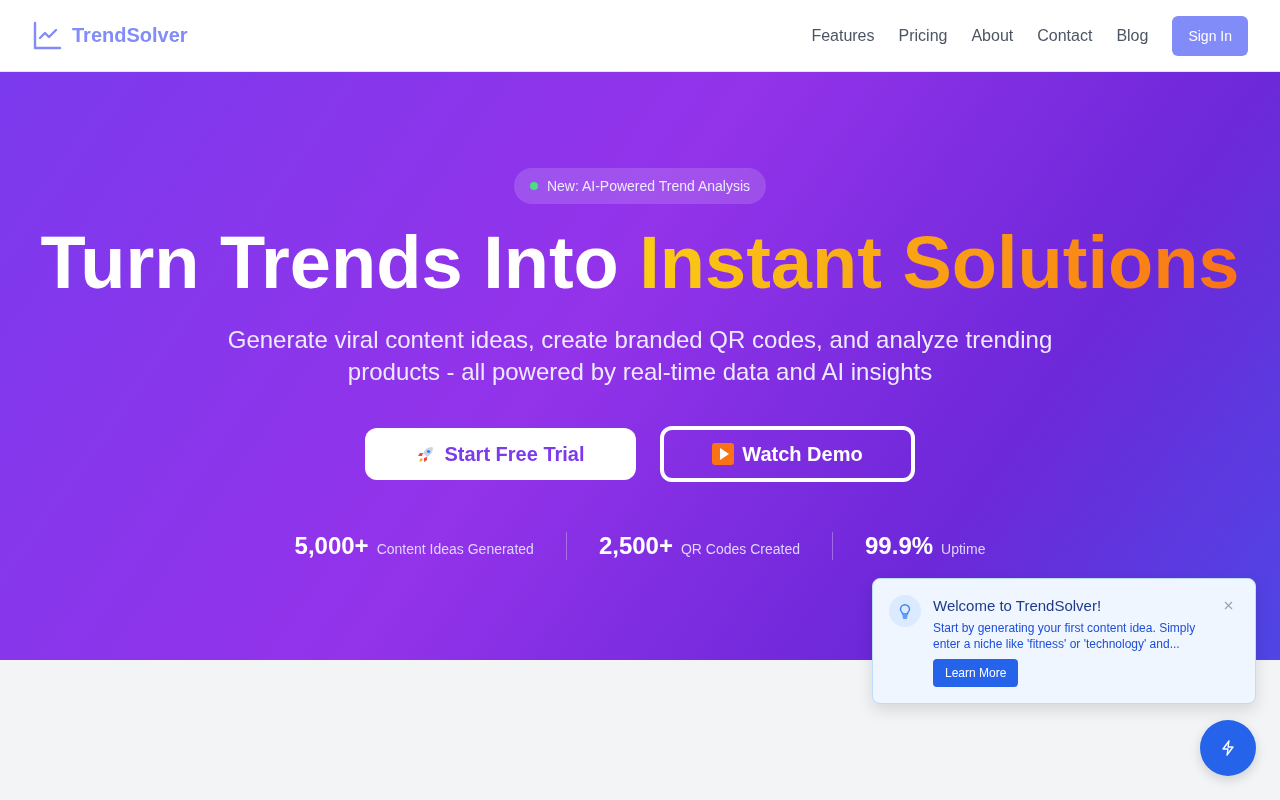  Describe the element at coordinates (740, 549) in the screenshot. I see `stat-label: QR Codes Created` at that location.